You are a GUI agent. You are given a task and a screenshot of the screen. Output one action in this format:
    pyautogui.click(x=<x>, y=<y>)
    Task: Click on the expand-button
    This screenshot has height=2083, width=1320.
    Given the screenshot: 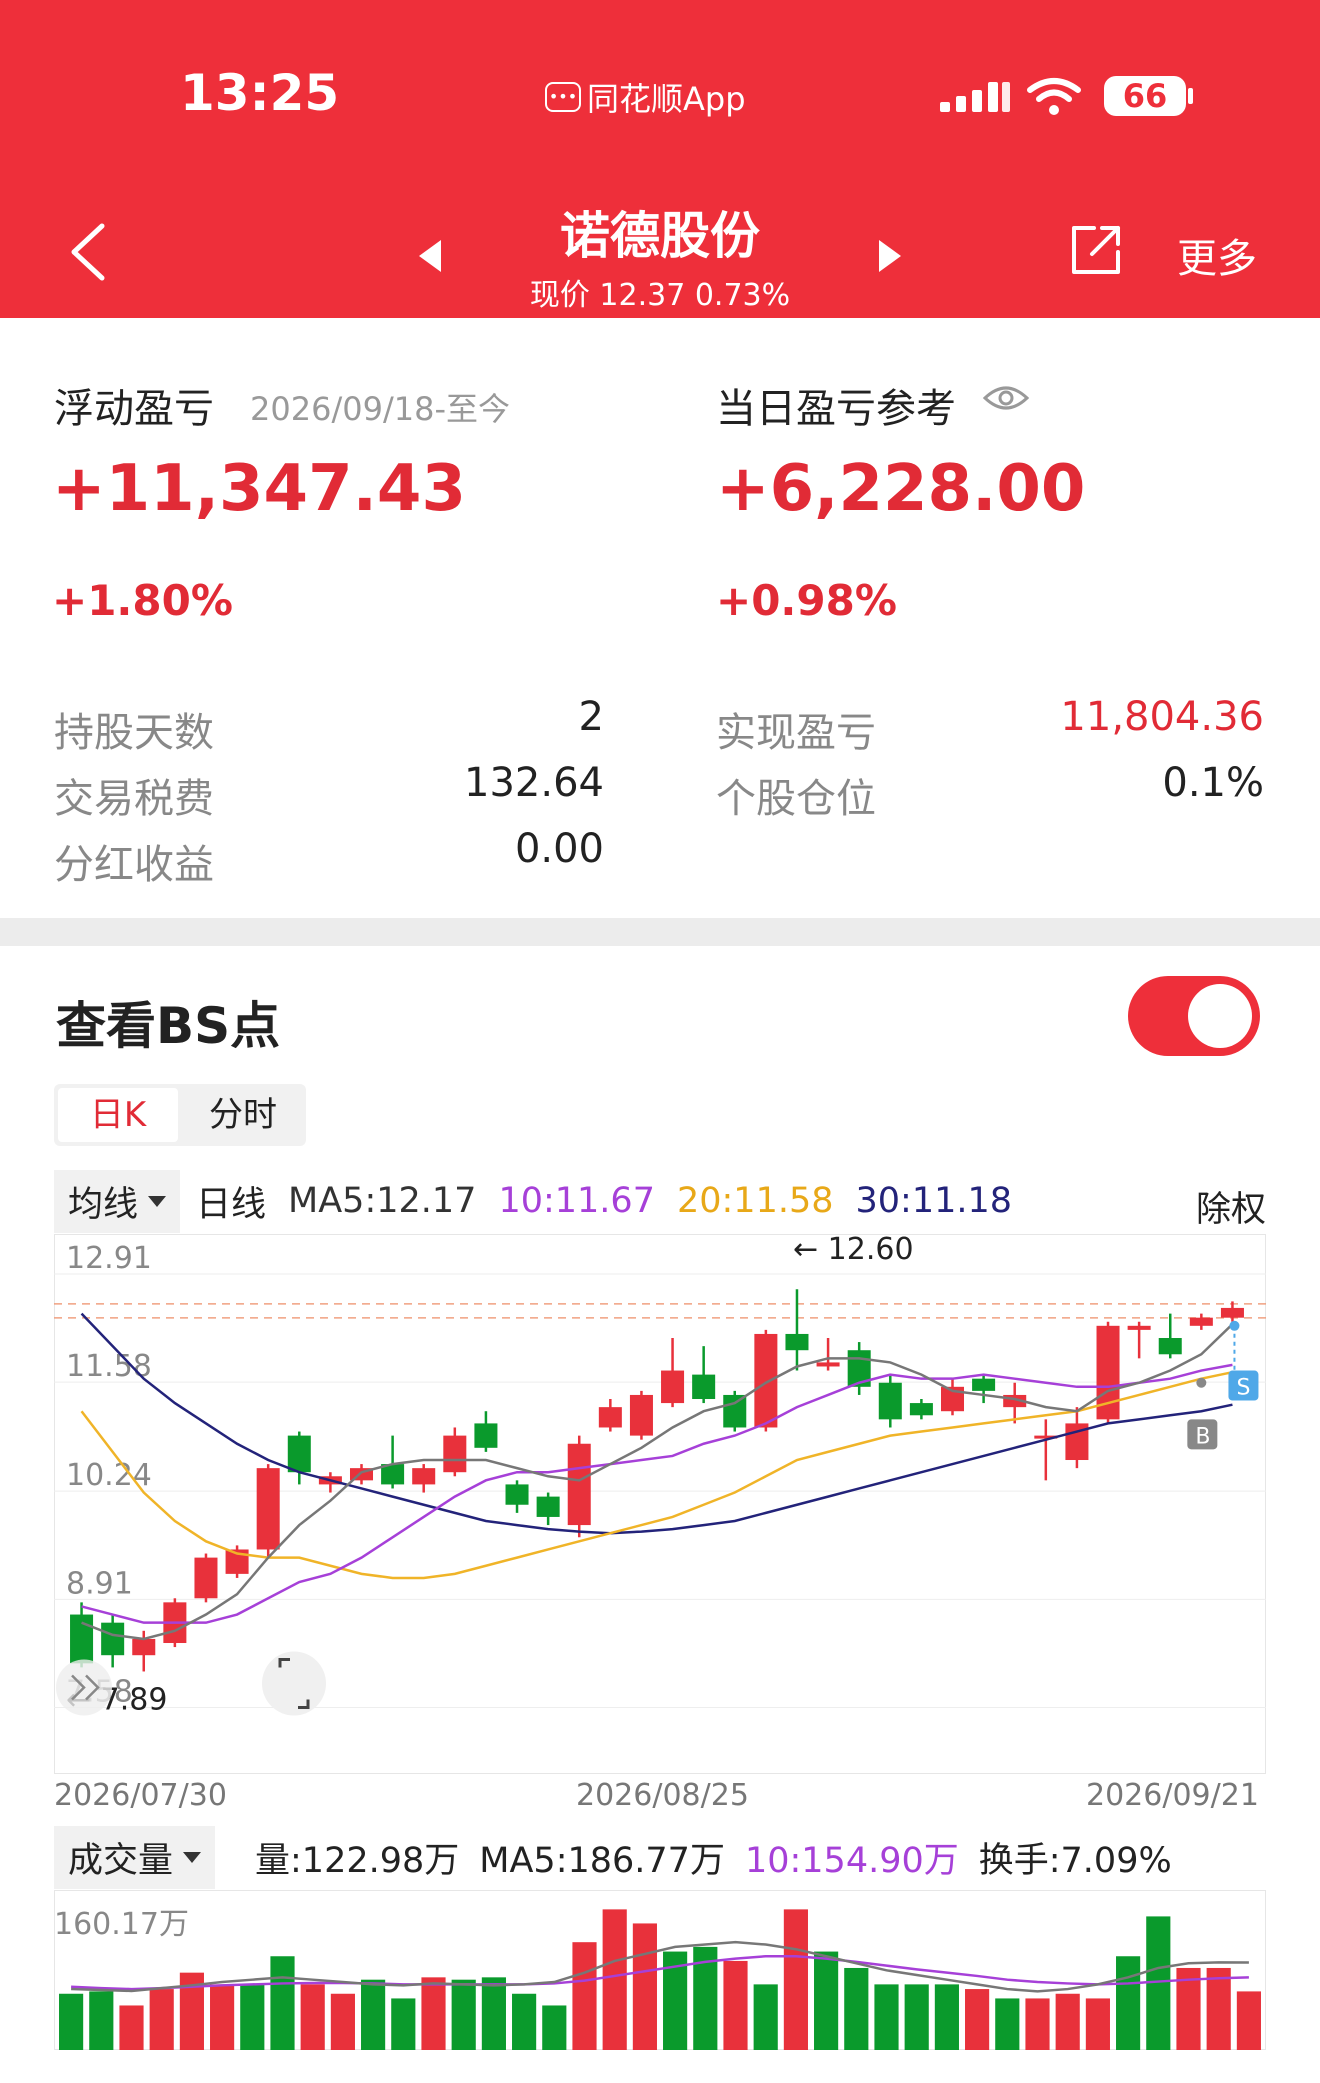 What is the action you would take?
    pyautogui.click(x=294, y=1683)
    